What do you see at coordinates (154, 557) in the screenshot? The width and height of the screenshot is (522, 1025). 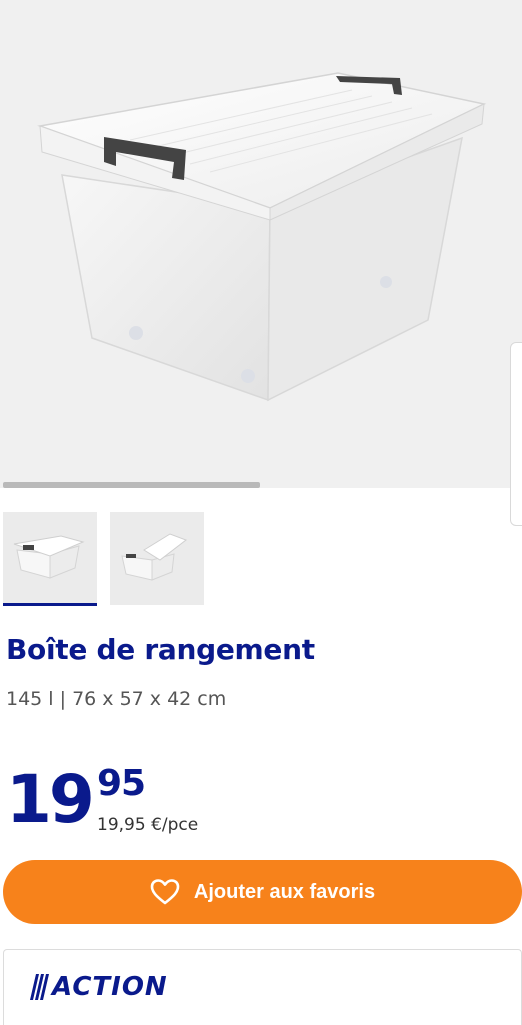 I see `storage-box-open-image` at bounding box center [154, 557].